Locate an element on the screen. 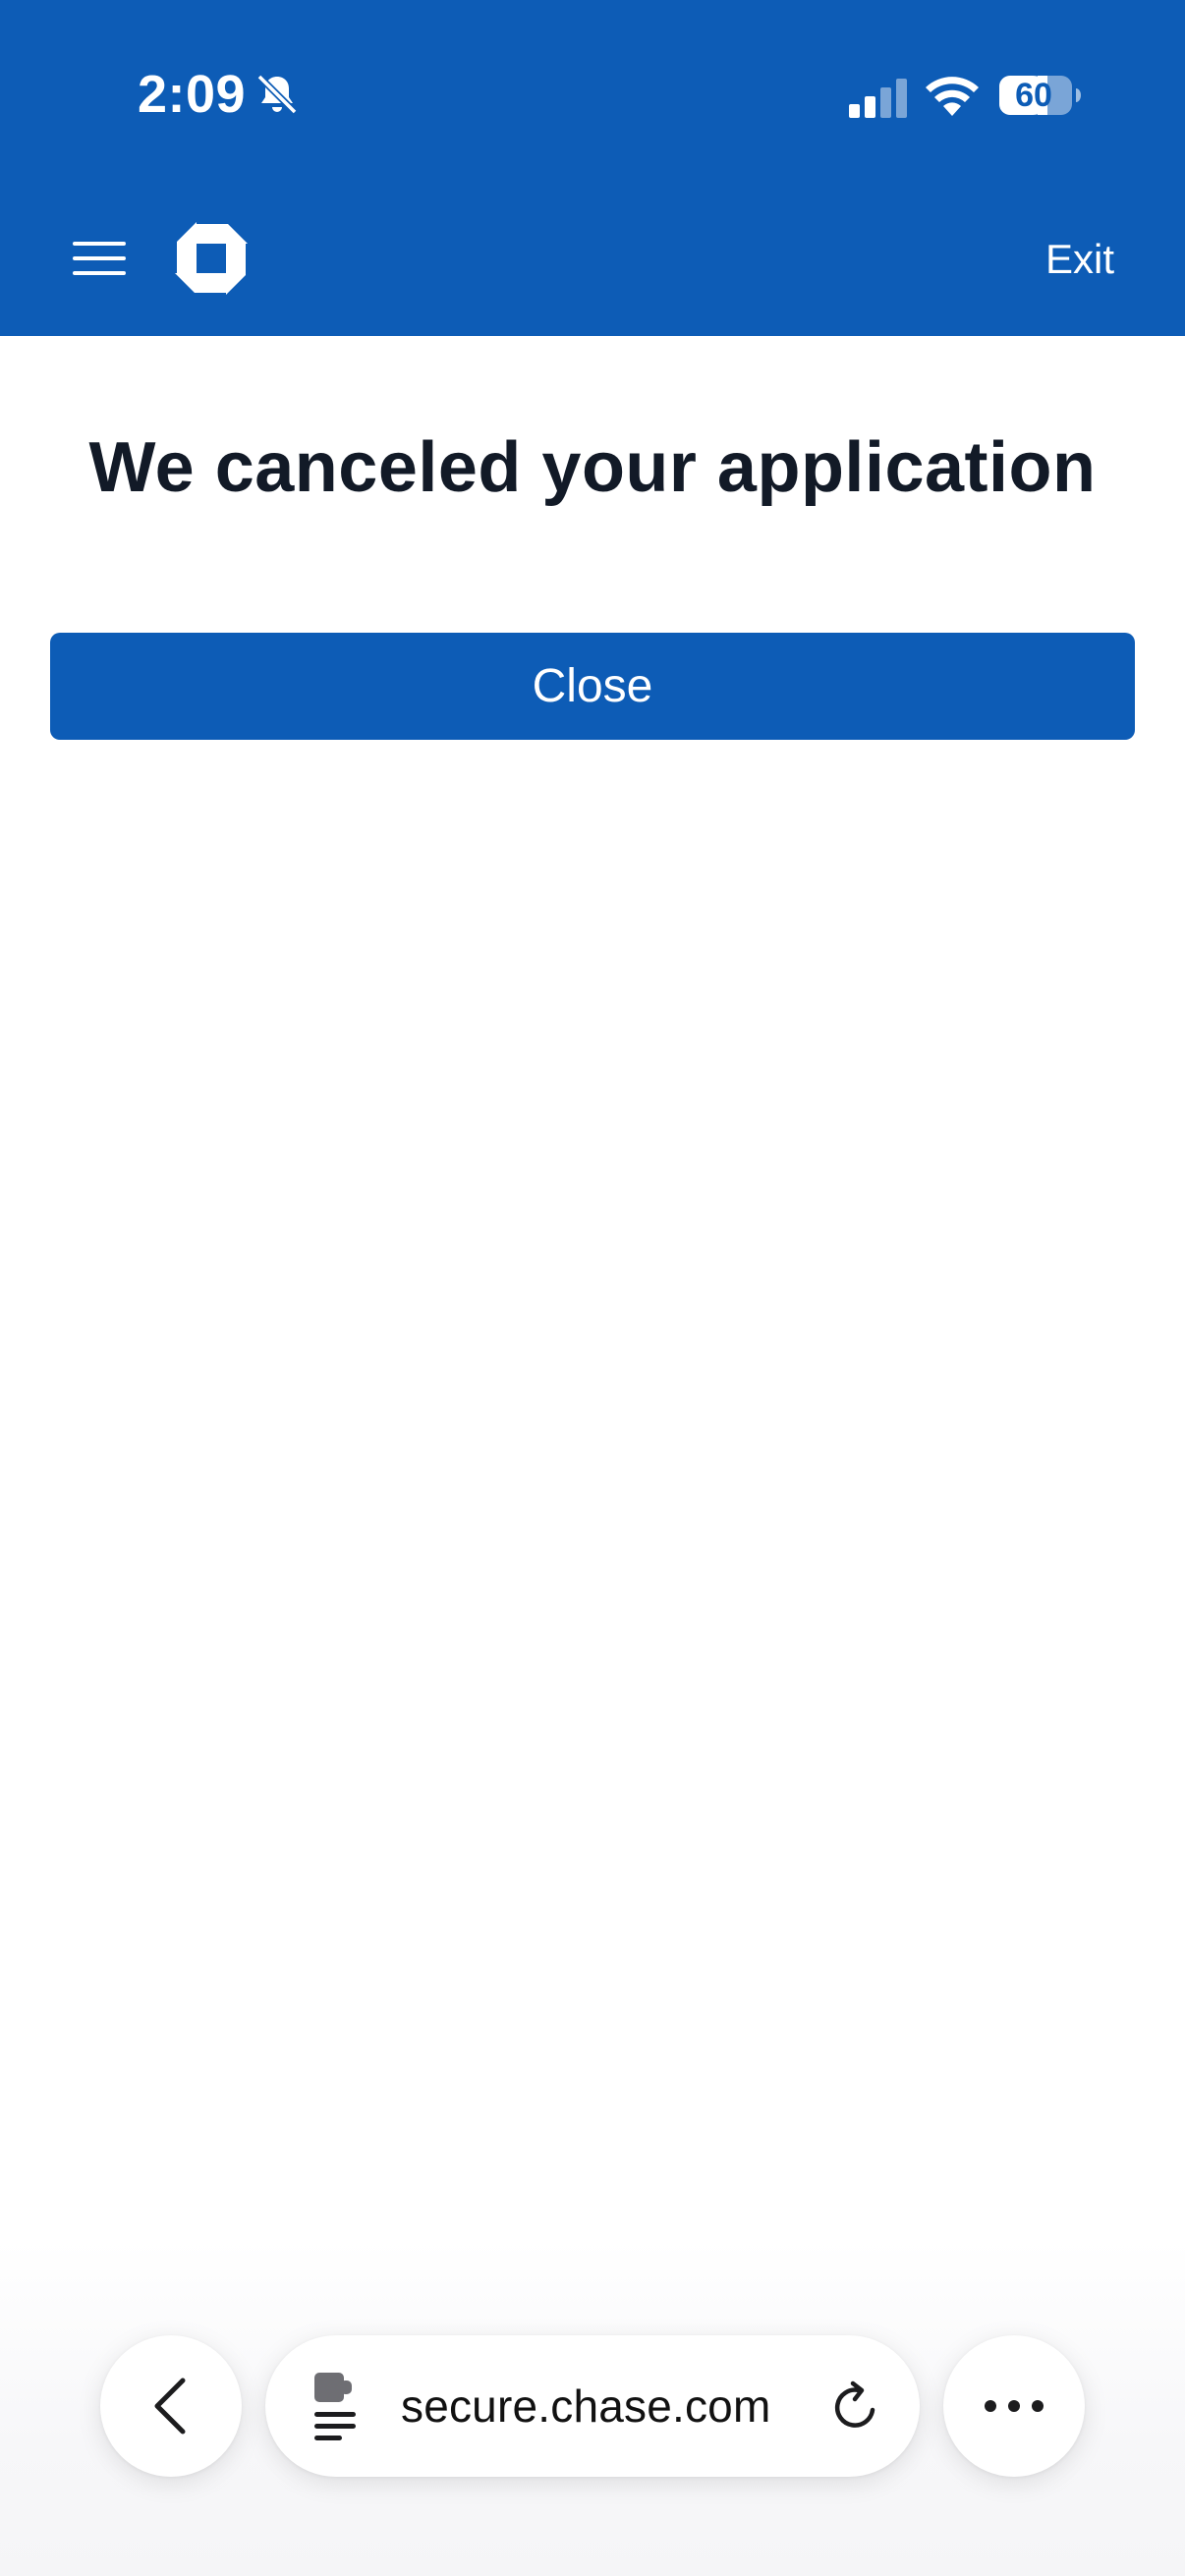 The height and width of the screenshot is (2576, 1185). more-dots-icon is located at coordinates (1014, 2406).